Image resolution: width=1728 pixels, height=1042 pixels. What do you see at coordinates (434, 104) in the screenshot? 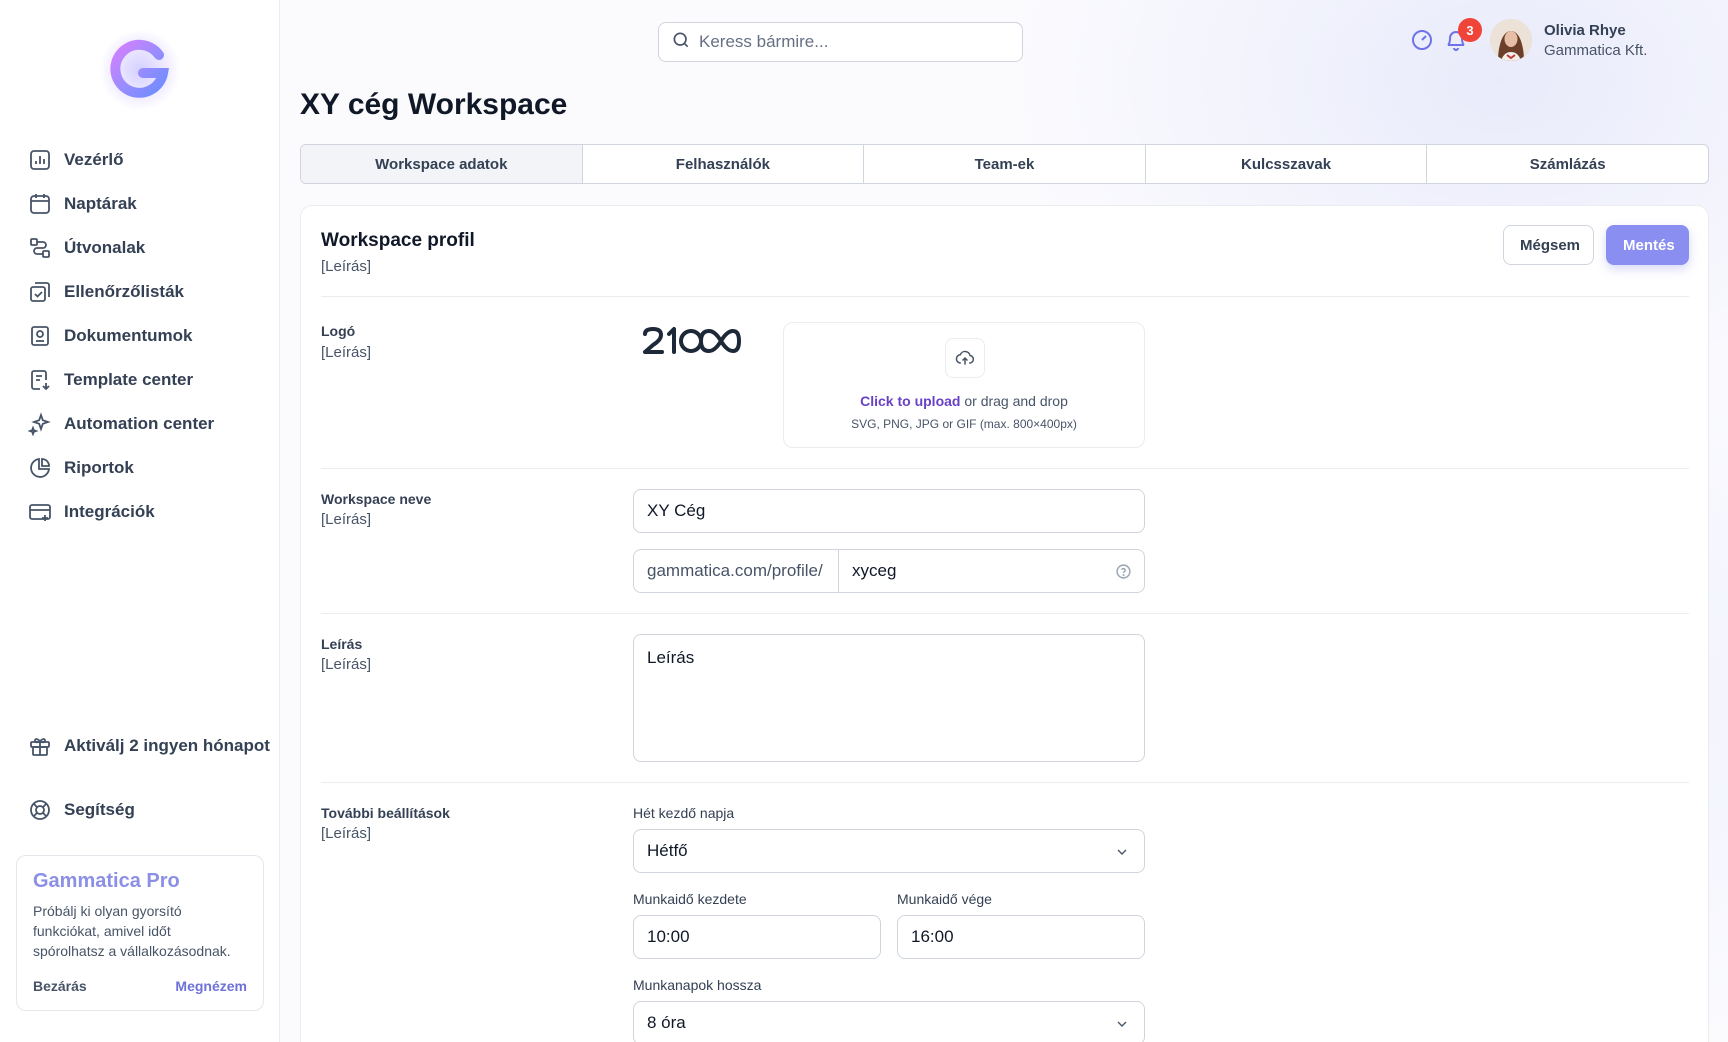
I see `page-title: XY cég Workspace` at bounding box center [434, 104].